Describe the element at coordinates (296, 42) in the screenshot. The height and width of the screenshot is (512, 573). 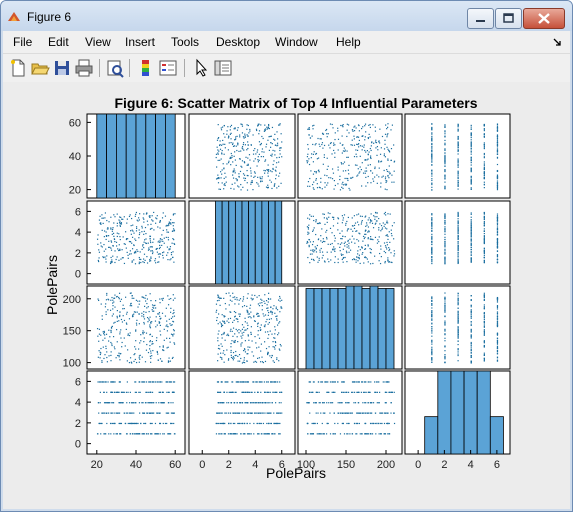
I see `menu-window: Window` at that location.